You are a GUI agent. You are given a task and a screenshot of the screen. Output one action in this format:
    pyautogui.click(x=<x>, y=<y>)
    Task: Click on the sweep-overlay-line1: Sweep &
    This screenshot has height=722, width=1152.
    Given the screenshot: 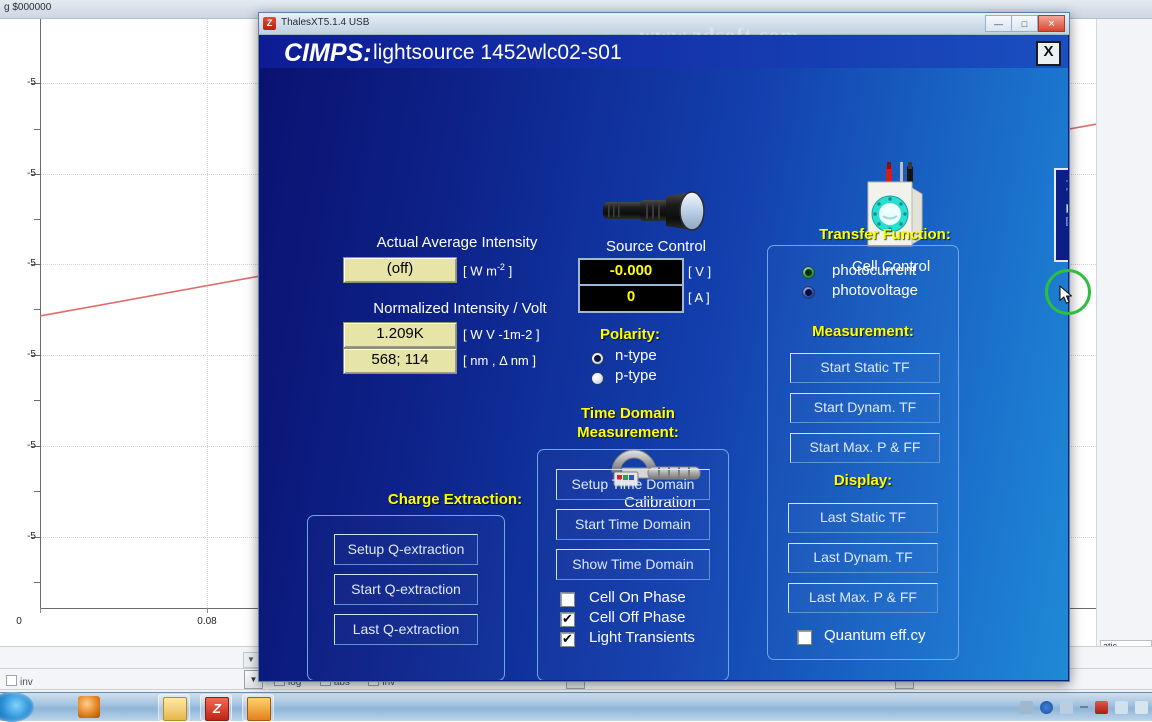 What is the action you would take?
    pyautogui.click(x=1062, y=206)
    